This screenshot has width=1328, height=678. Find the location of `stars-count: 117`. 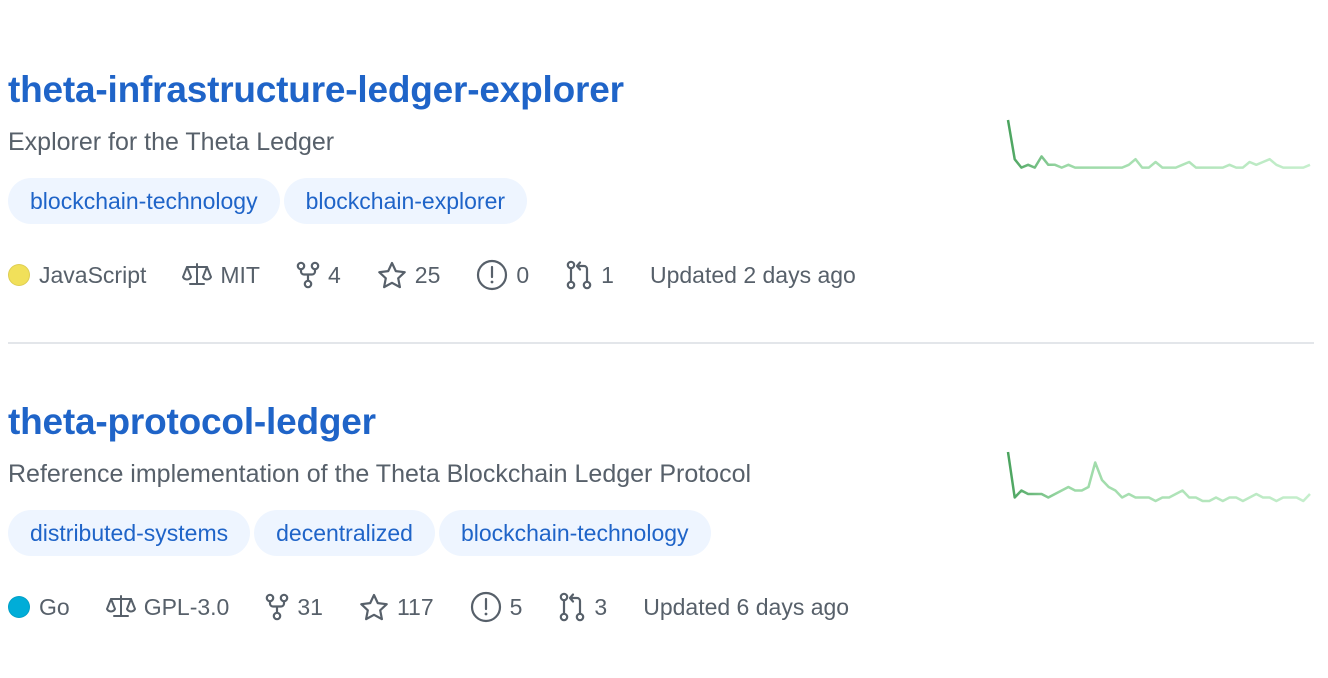

stars-count: 117 is located at coordinates (415, 606).